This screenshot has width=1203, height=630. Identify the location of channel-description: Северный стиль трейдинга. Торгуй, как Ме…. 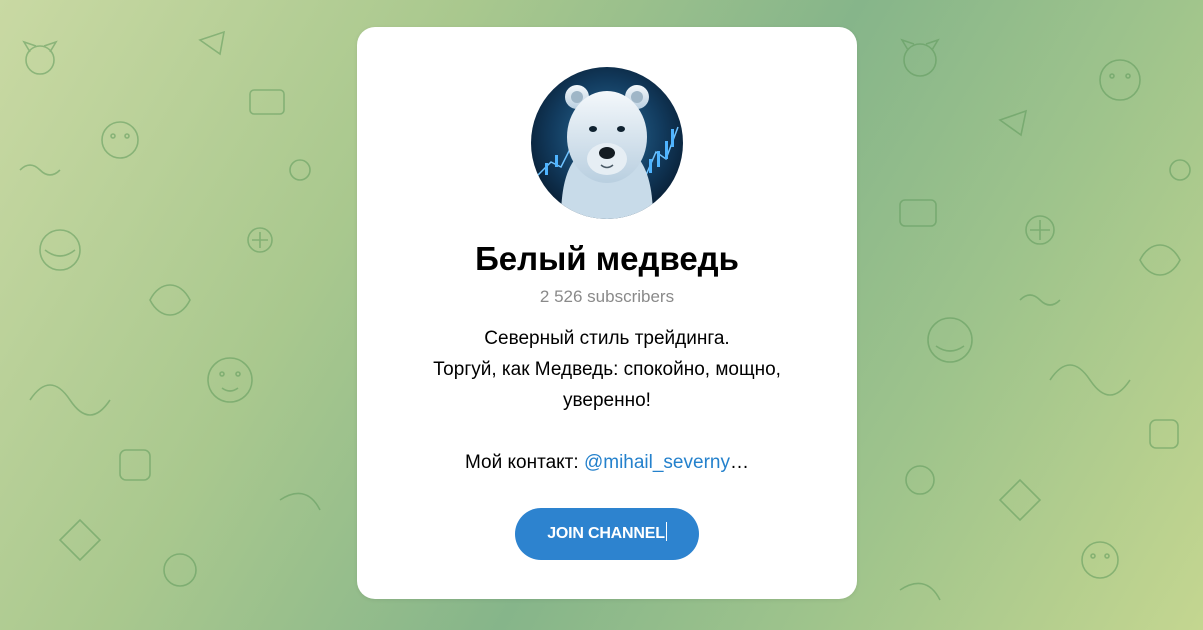
(607, 400).